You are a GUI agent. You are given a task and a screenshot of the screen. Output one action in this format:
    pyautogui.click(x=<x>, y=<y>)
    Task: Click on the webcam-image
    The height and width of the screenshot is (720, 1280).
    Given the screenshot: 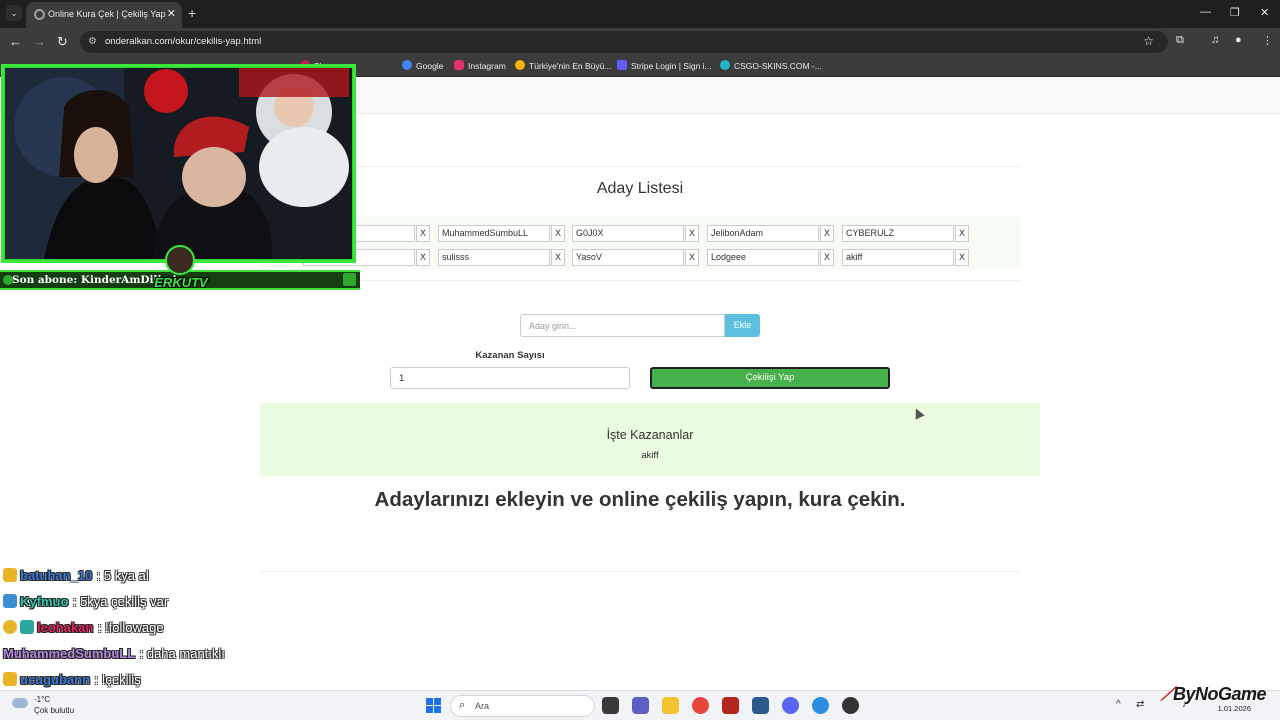 What is the action you would take?
    pyautogui.click(x=178, y=163)
    